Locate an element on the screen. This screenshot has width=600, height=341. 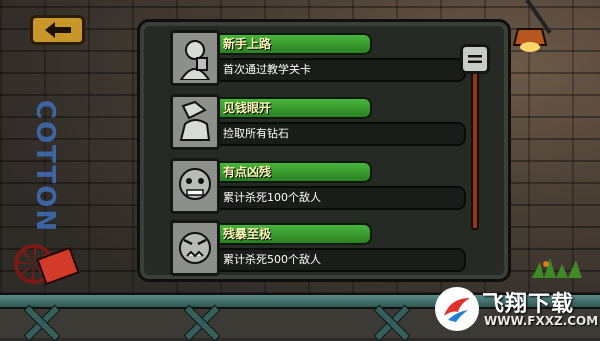
arrow-left-icon is located at coordinates (57, 30).